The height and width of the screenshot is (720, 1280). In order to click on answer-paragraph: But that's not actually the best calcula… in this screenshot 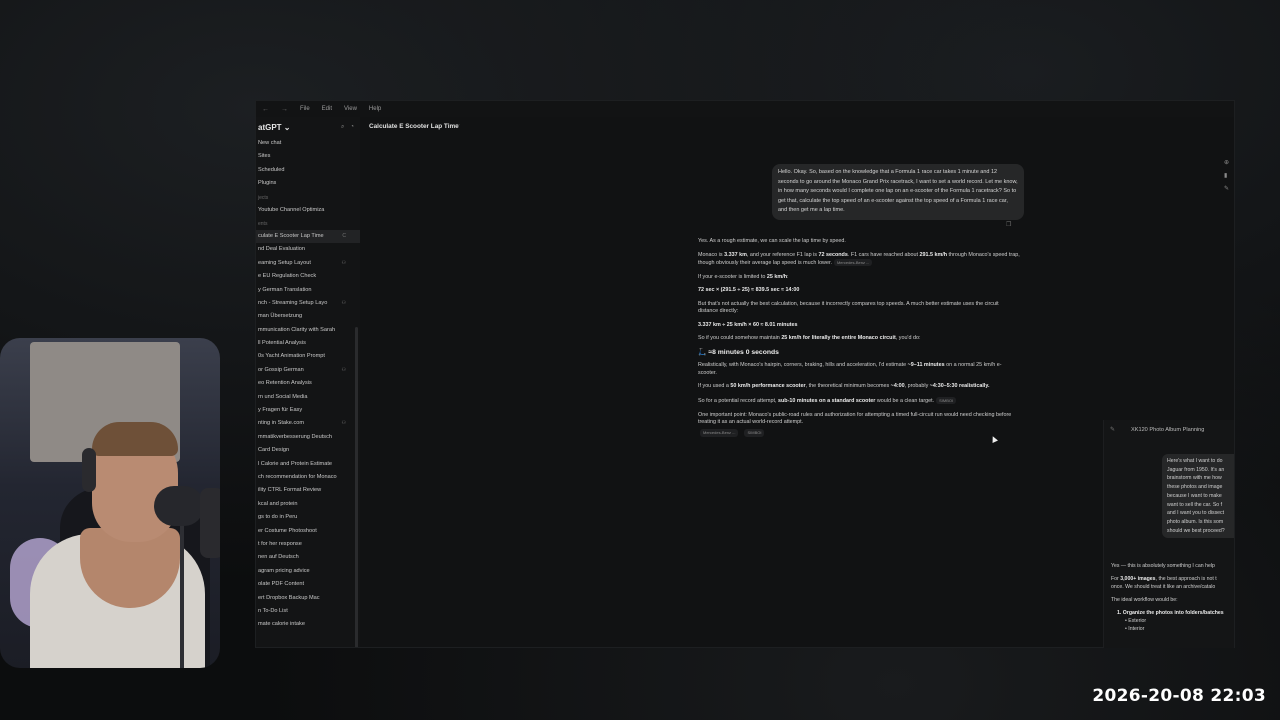, I will do `click(848, 307)`.